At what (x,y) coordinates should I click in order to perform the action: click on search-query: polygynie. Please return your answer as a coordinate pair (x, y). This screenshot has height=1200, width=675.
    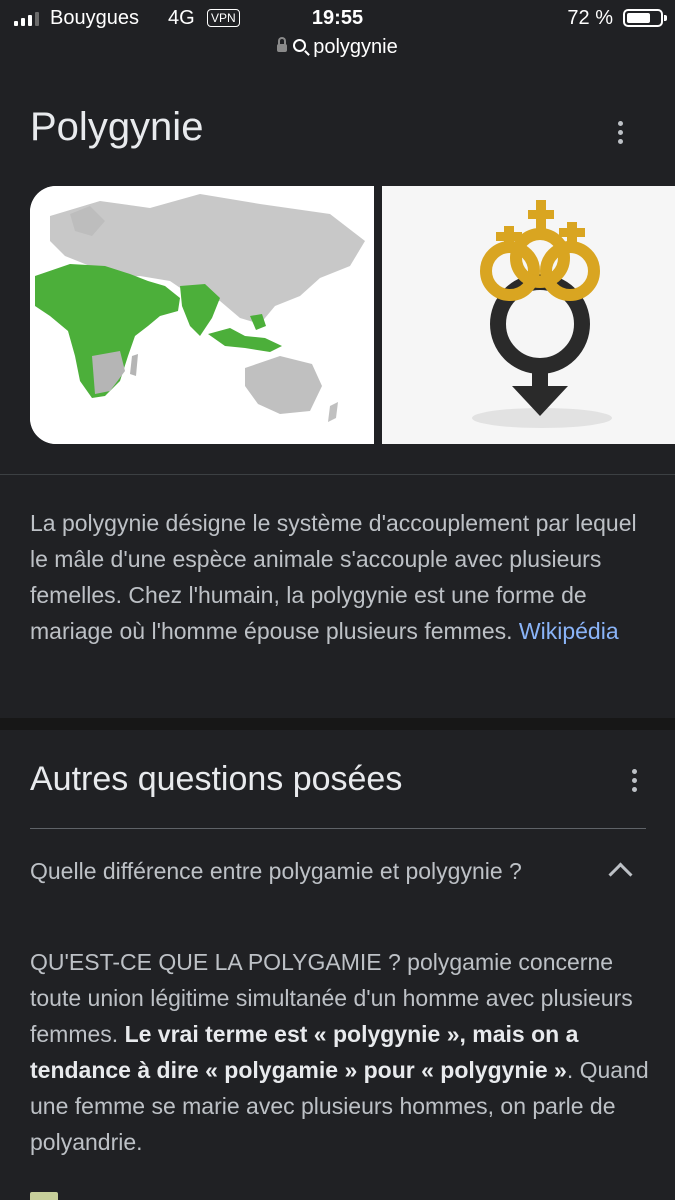
    Looking at the image, I should click on (355, 47).